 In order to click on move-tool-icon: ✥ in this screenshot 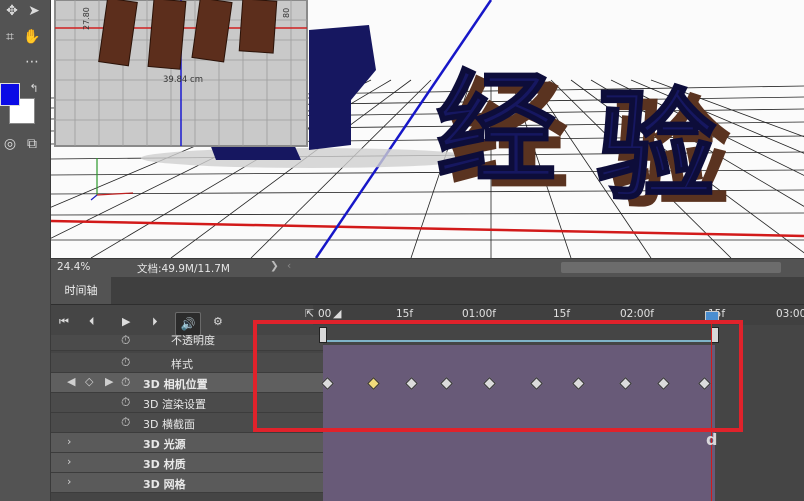, I will do `click(12, 11)`.